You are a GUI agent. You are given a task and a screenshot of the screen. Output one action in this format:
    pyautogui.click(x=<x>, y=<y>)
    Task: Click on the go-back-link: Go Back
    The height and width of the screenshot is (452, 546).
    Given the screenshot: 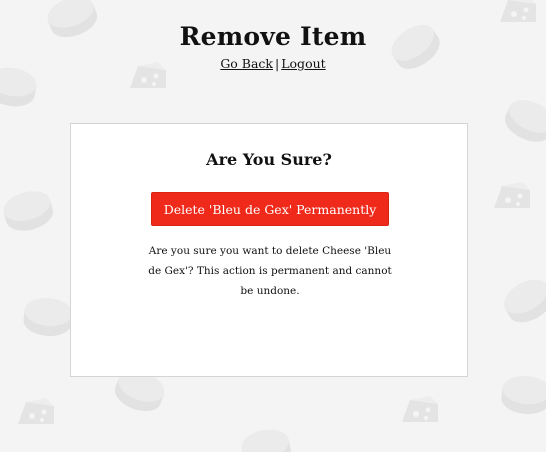 What is the action you would take?
    pyautogui.click(x=246, y=63)
    